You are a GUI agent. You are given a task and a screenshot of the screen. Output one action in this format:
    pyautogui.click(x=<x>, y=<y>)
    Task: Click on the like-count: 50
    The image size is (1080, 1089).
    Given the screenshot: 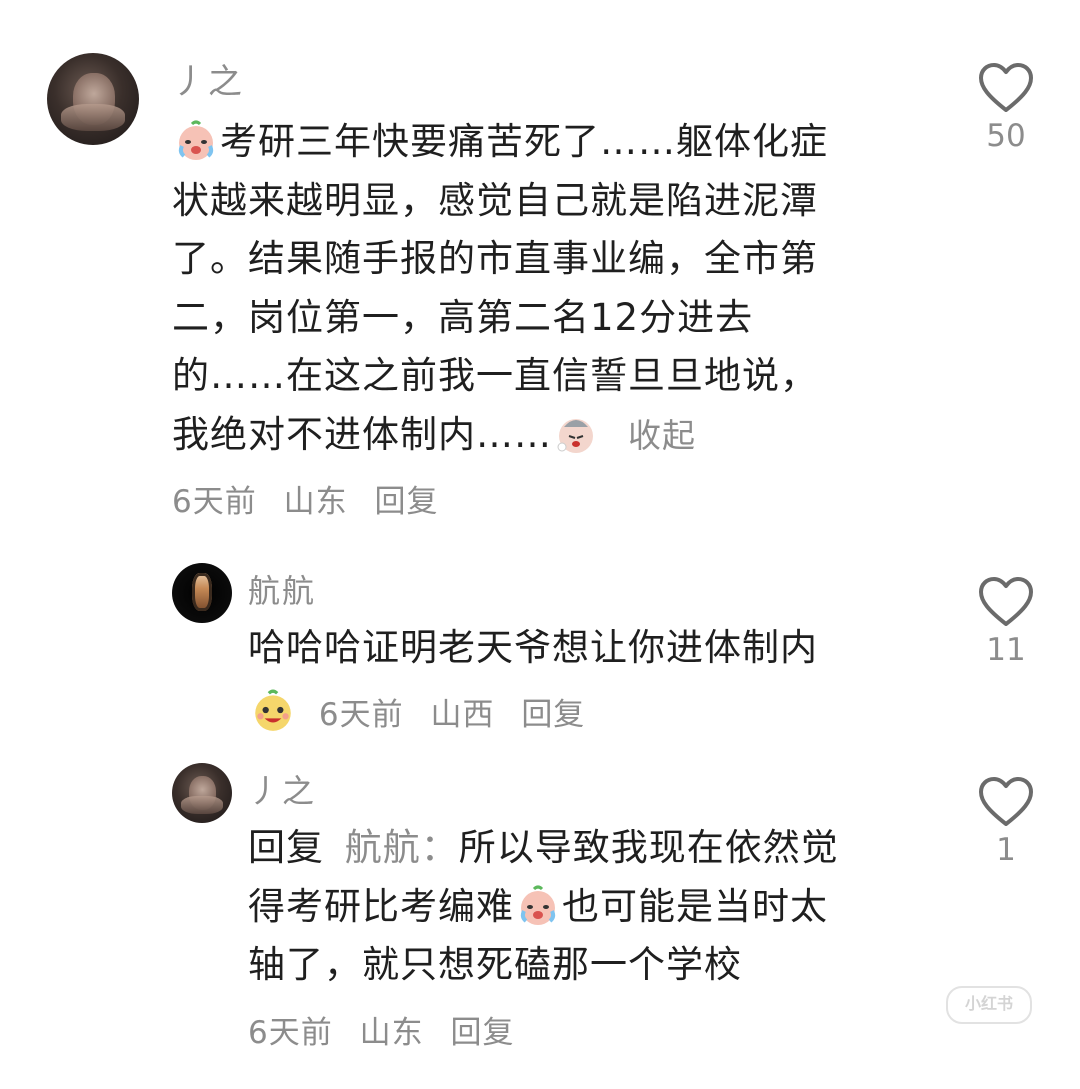 What is the action you would take?
    pyautogui.click(x=1006, y=136)
    